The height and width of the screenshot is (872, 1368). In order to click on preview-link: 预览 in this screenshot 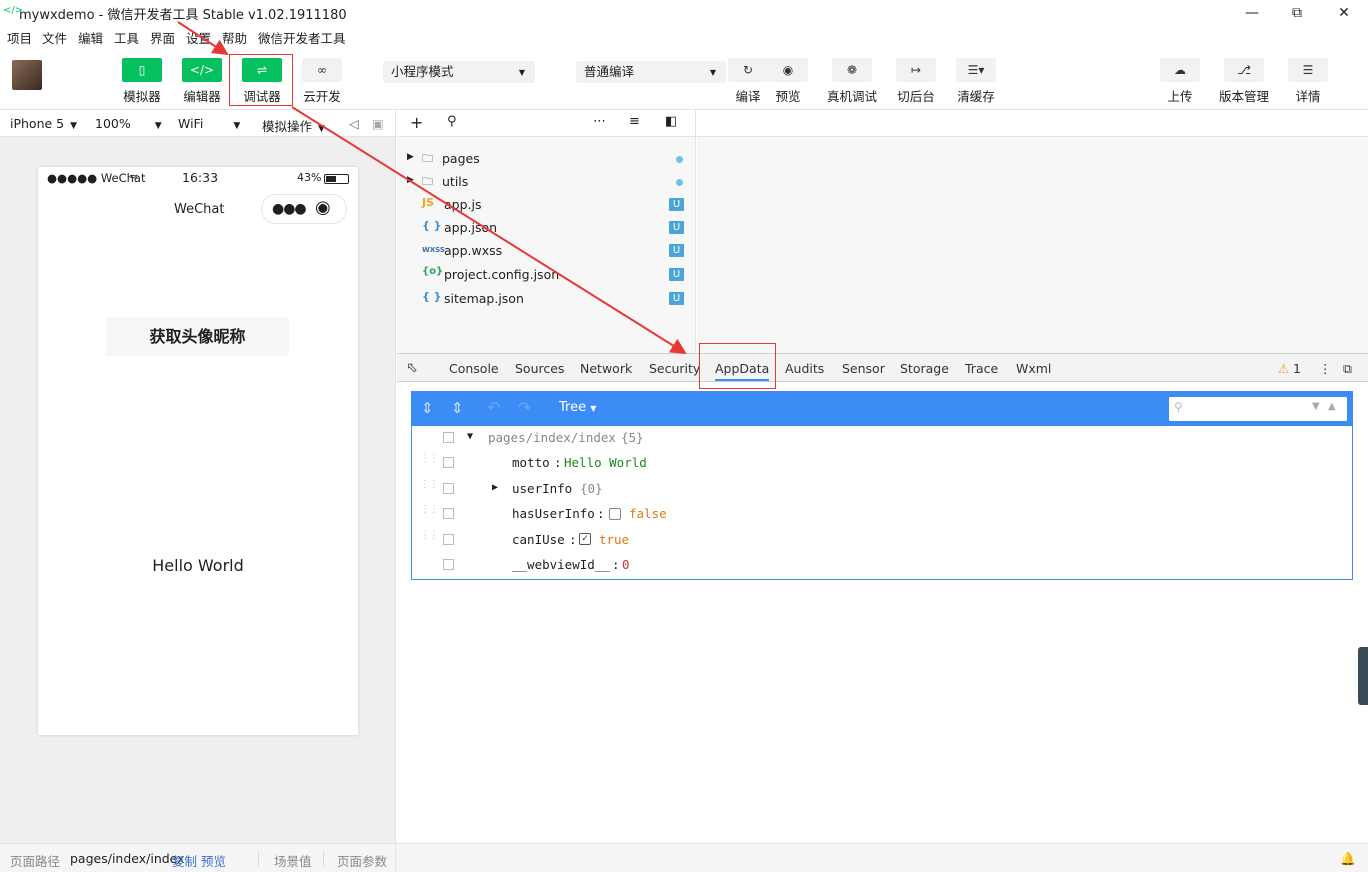, I will do `click(213, 860)`.